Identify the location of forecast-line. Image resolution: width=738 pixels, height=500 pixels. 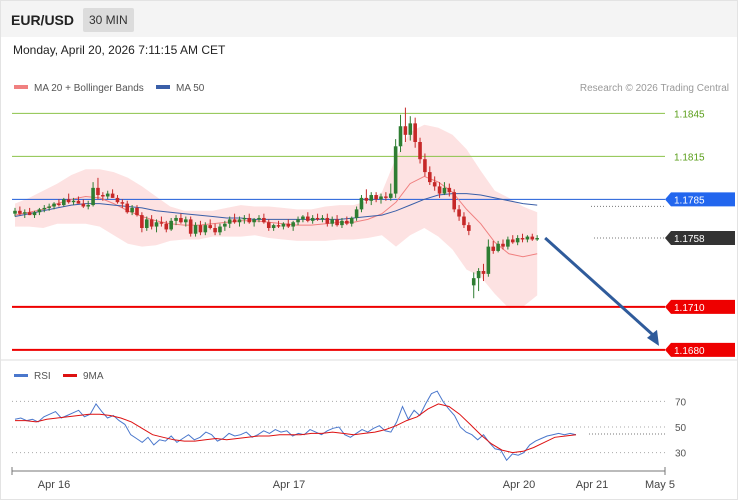
(600, 286).